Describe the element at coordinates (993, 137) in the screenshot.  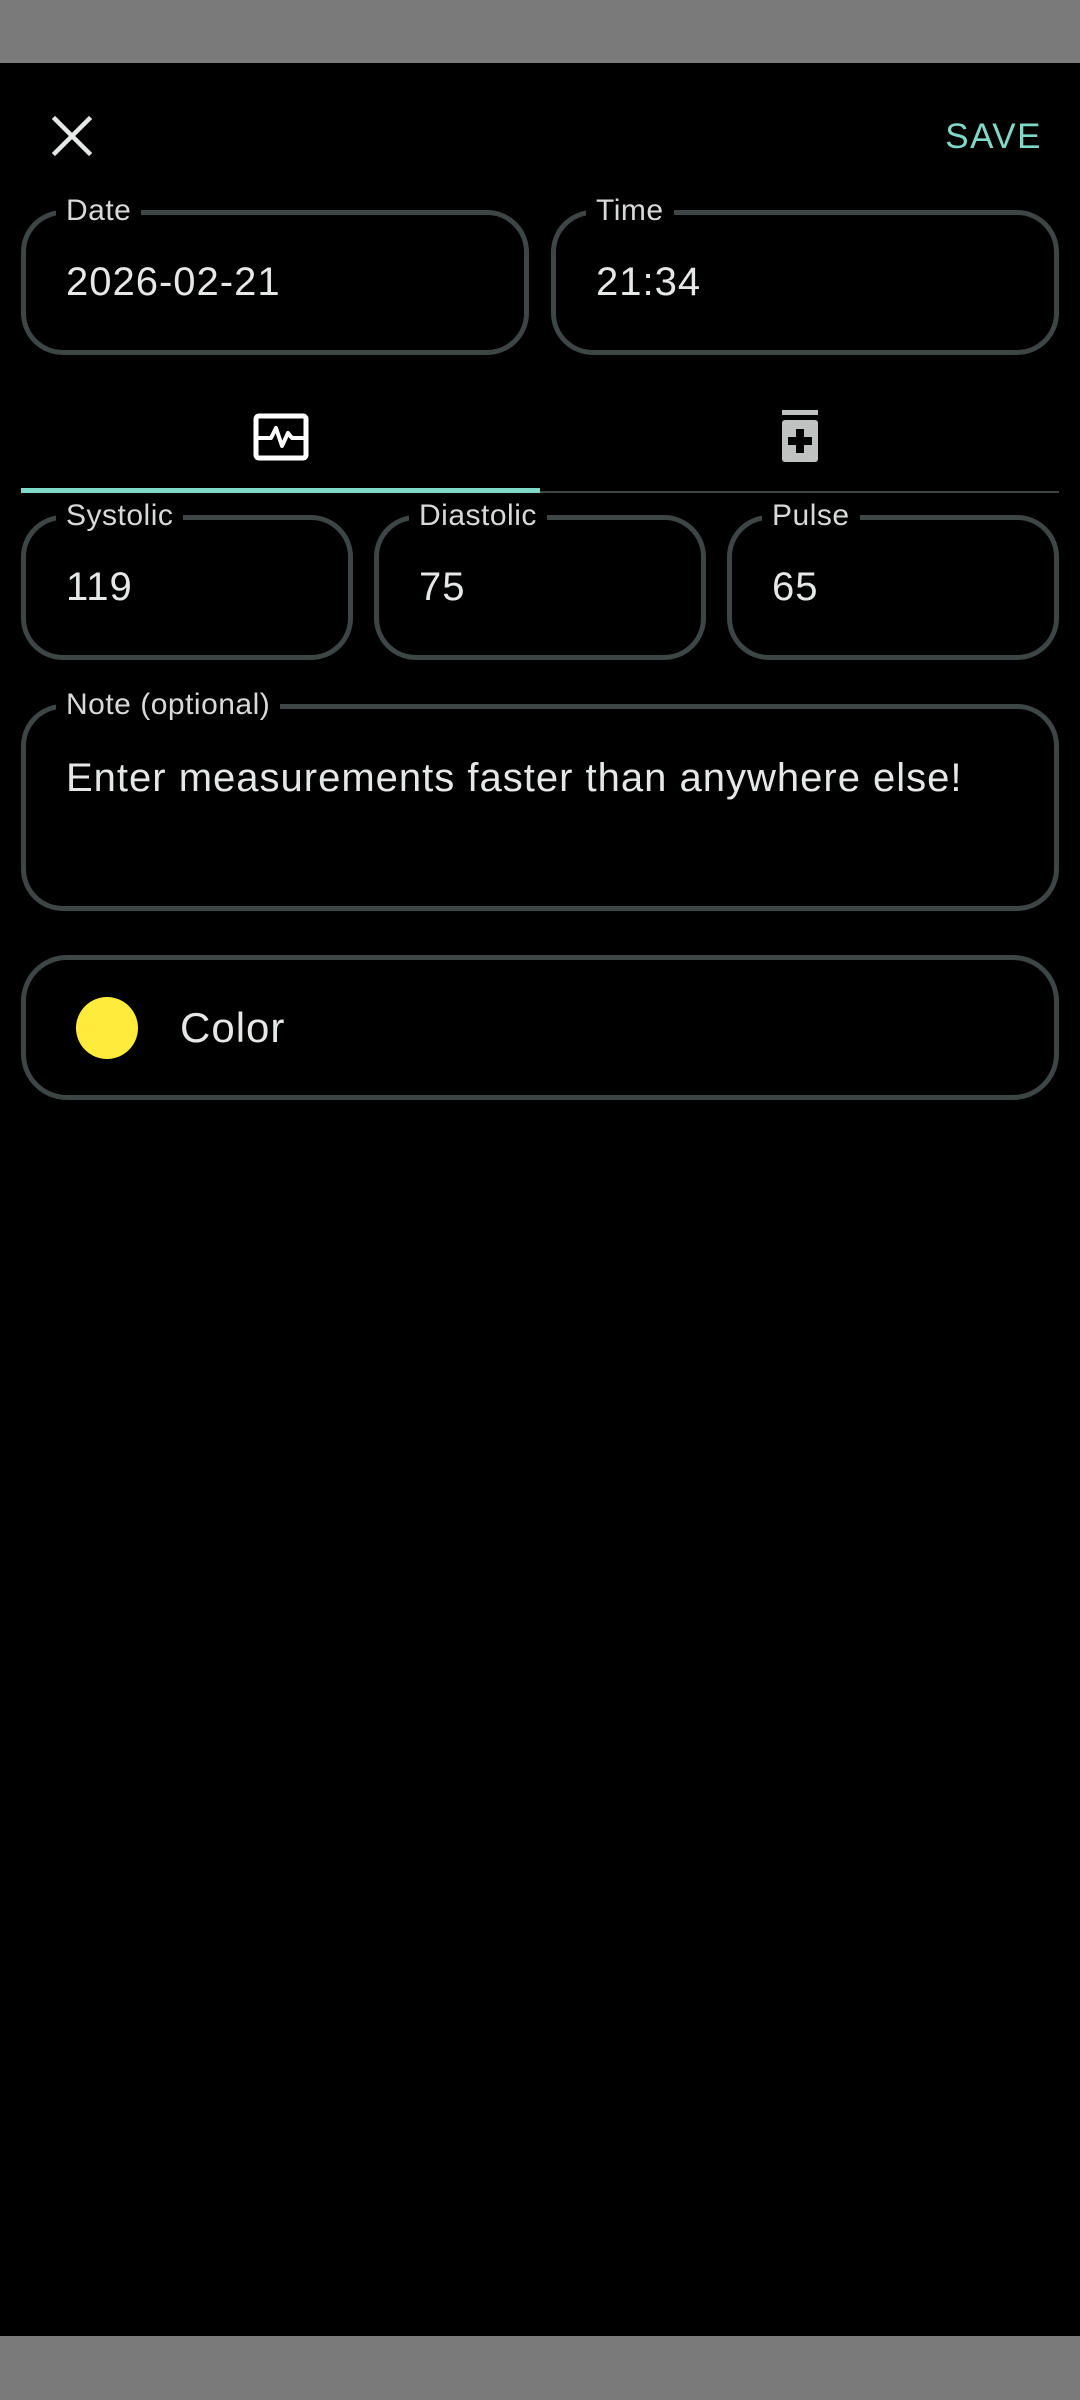
I see `save-button: SAVE` at that location.